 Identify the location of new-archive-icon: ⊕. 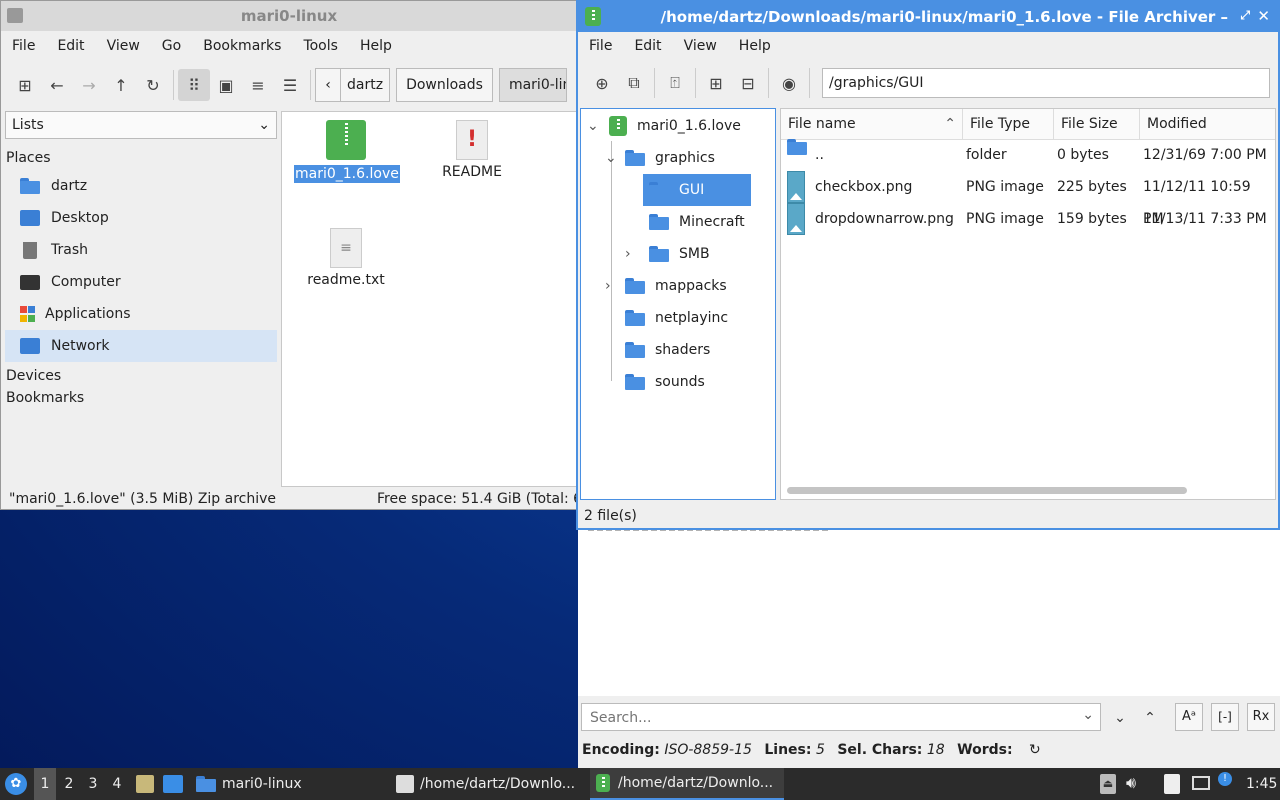
(602, 83).